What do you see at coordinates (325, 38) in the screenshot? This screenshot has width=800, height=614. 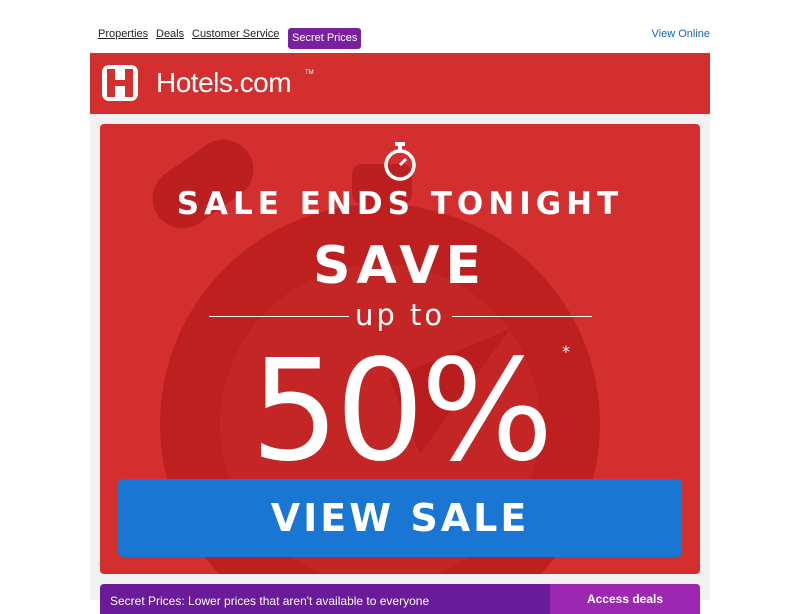 I see `secret-prices-button: Secret Prices` at bounding box center [325, 38].